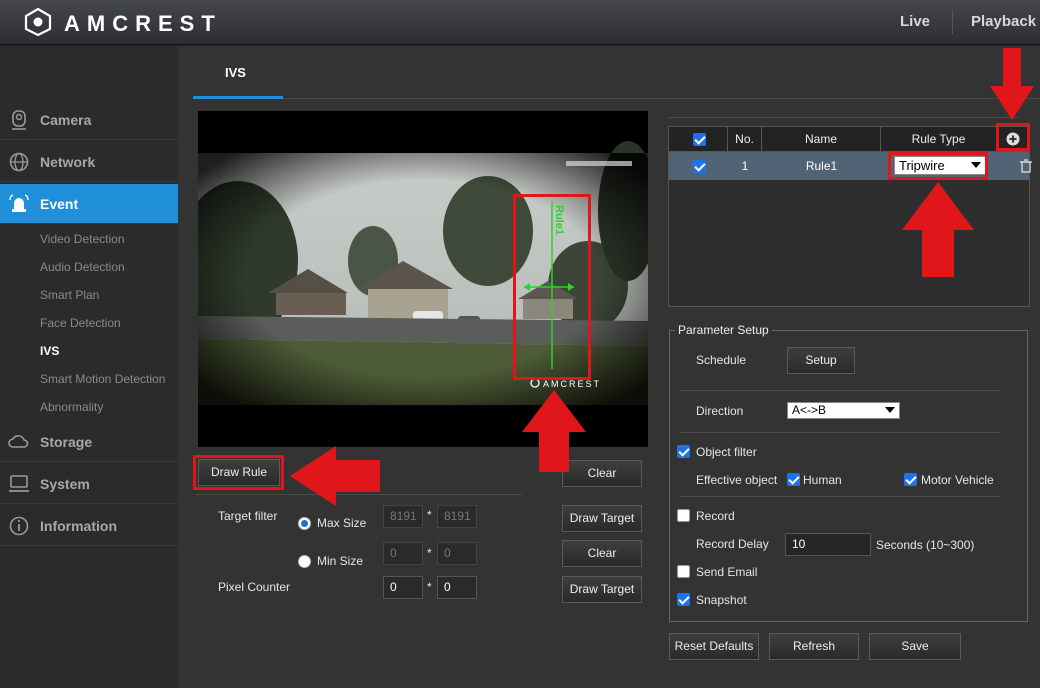 This screenshot has width=1040, height=688. I want to click on live-link: Live, so click(915, 21).